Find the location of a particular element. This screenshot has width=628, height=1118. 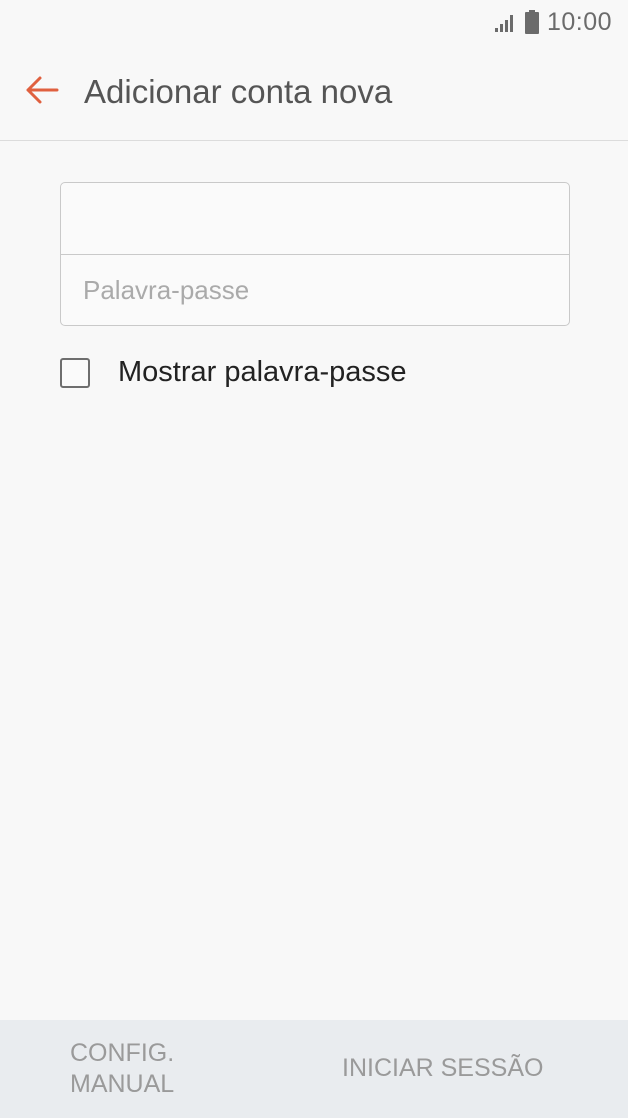

arrow-left-icon is located at coordinates (42, 92).